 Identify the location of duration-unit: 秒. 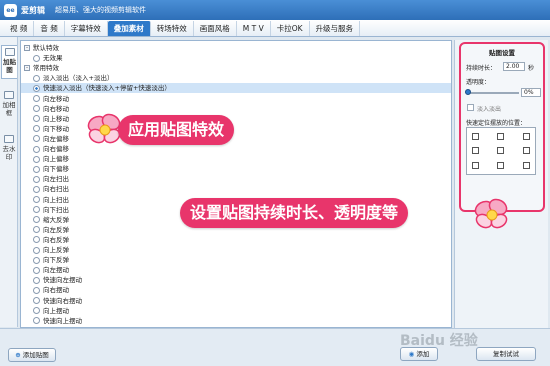
(531, 68).